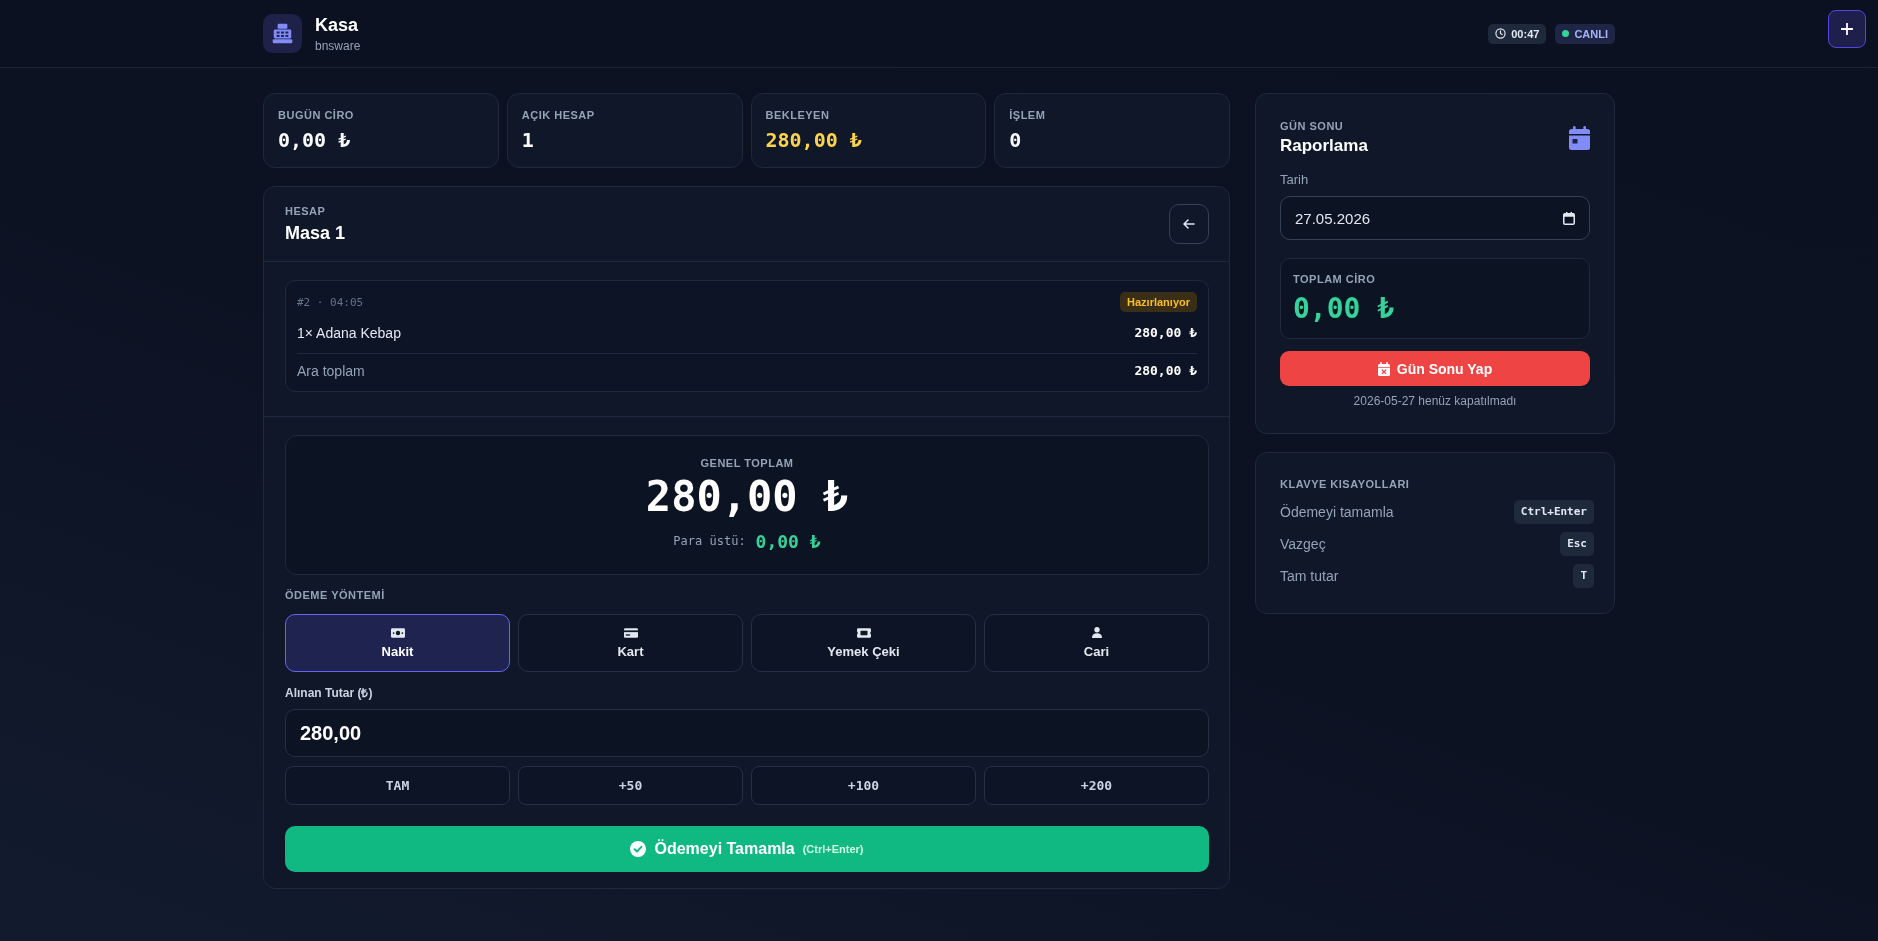 Image resolution: width=1878 pixels, height=941 pixels. What do you see at coordinates (1383, 368) in the screenshot?
I see `calendar-x-icon` at bounding box center [1383, 368].